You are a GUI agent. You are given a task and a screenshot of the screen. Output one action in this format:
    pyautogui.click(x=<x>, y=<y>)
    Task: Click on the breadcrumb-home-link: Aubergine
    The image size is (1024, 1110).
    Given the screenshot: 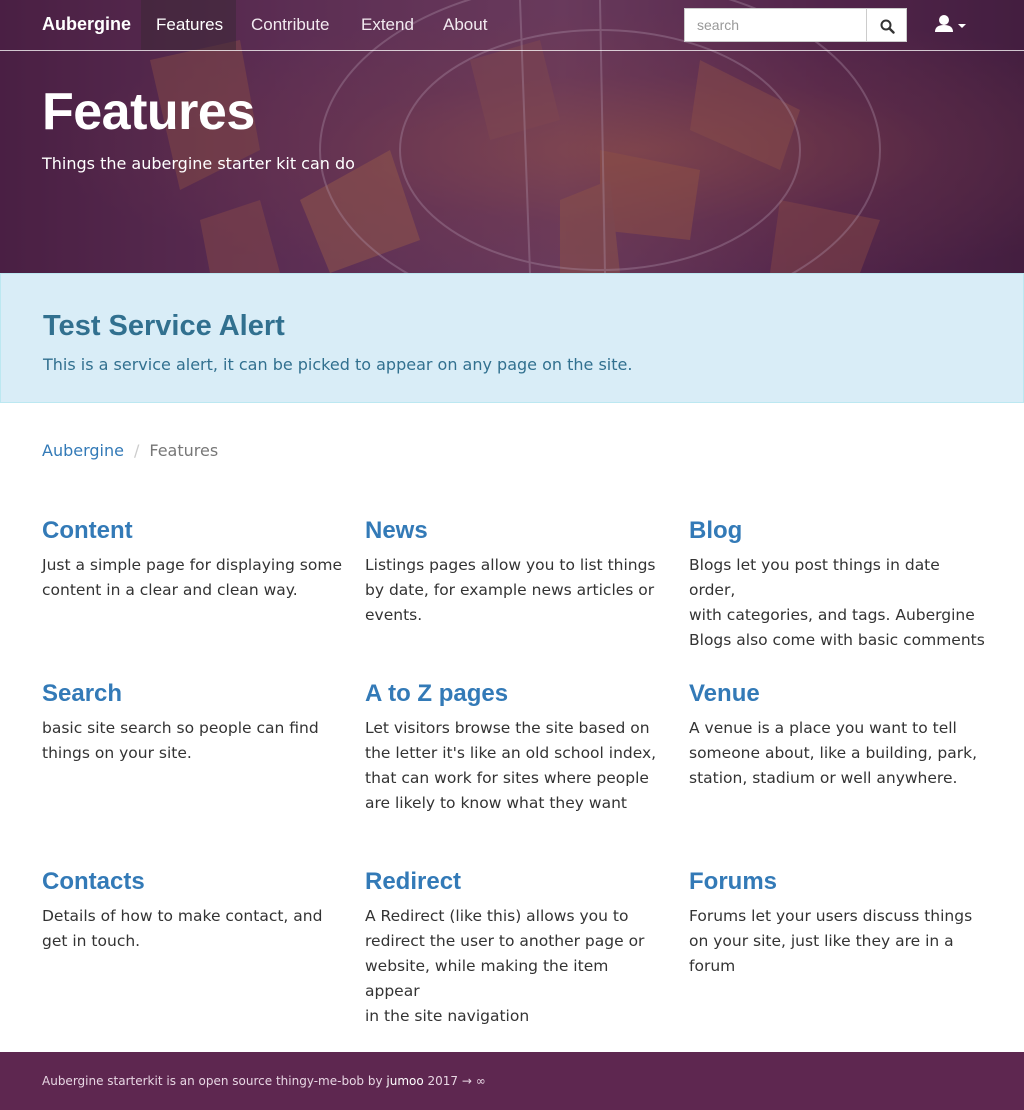 What is the action you would take?
    pyautogui.click(x=83, y=450)
    